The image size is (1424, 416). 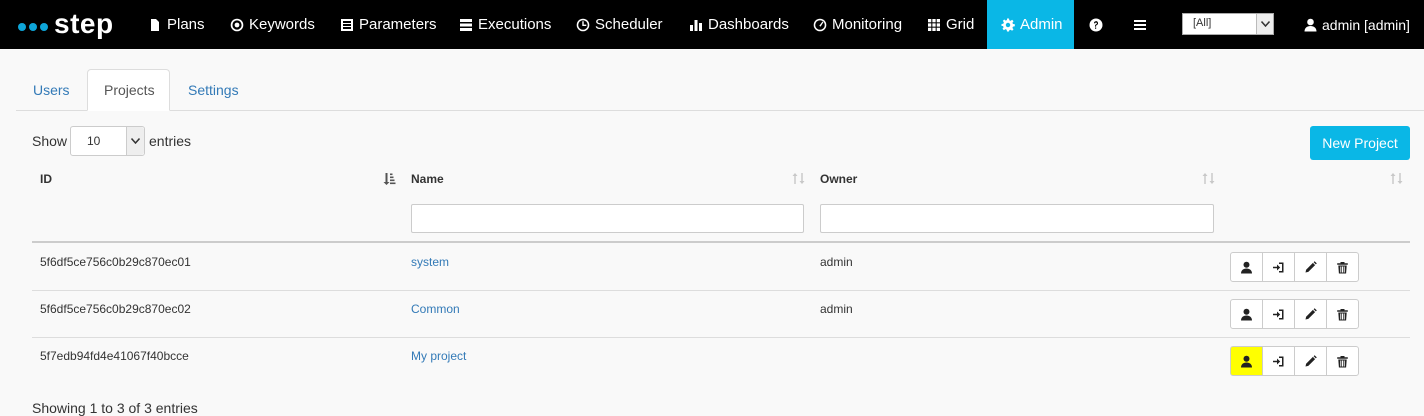 I want to click on row-2-edit-button, so click(x=1310, y=314).